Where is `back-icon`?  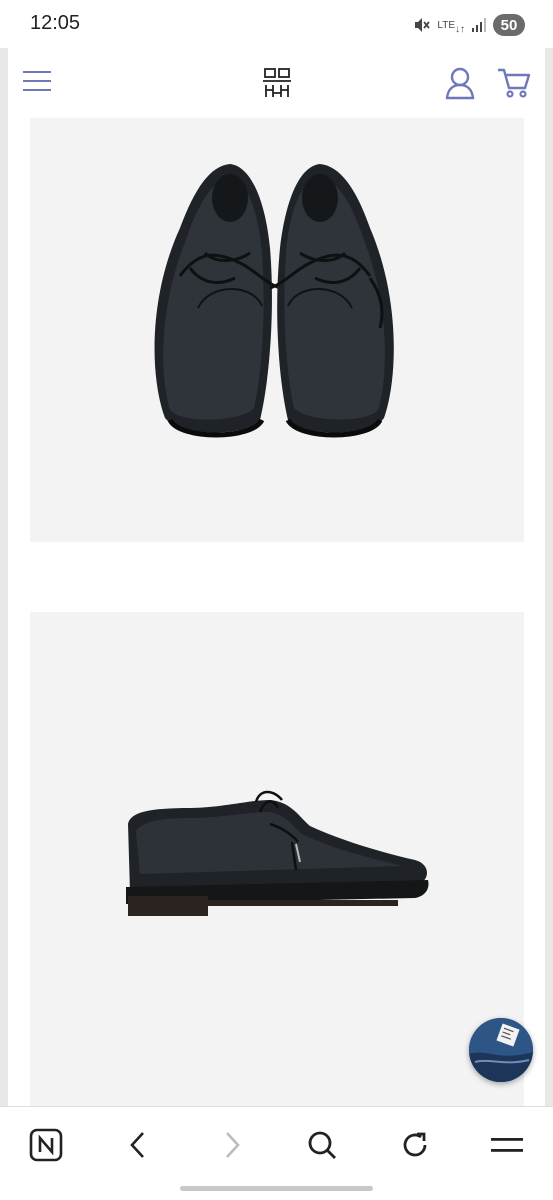
back-icon is located at coordinates (138, 1145).